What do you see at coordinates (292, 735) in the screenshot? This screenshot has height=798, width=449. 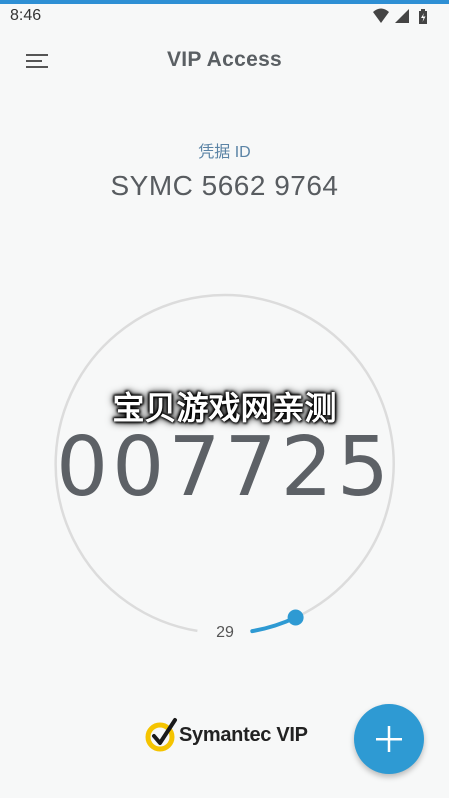 I see `product-name: VIP` at bounding box center [292, 735].